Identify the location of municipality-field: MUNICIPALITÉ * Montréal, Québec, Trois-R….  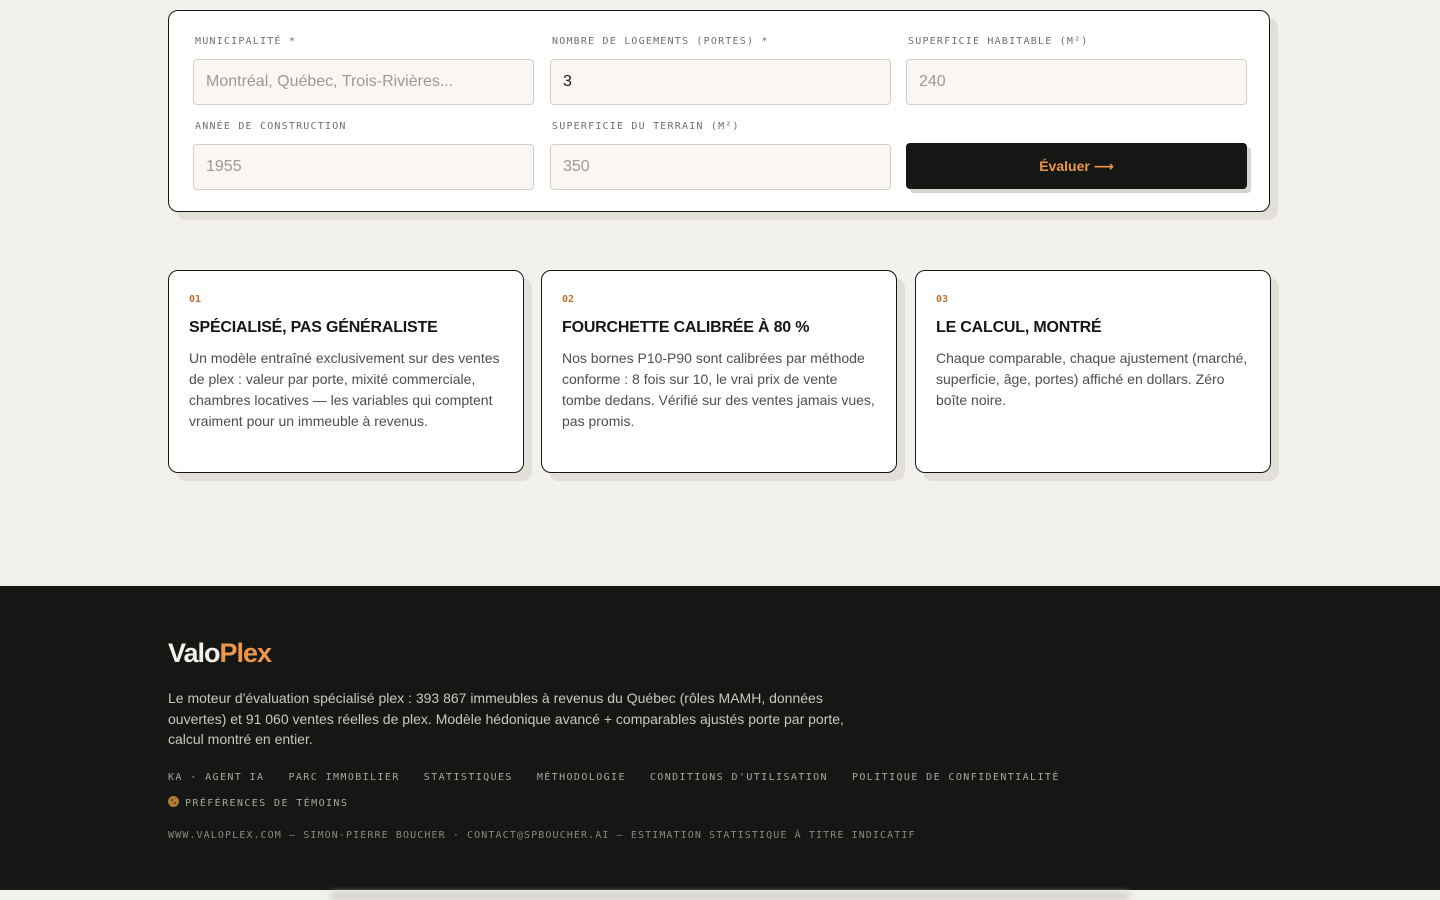
(363, 70).